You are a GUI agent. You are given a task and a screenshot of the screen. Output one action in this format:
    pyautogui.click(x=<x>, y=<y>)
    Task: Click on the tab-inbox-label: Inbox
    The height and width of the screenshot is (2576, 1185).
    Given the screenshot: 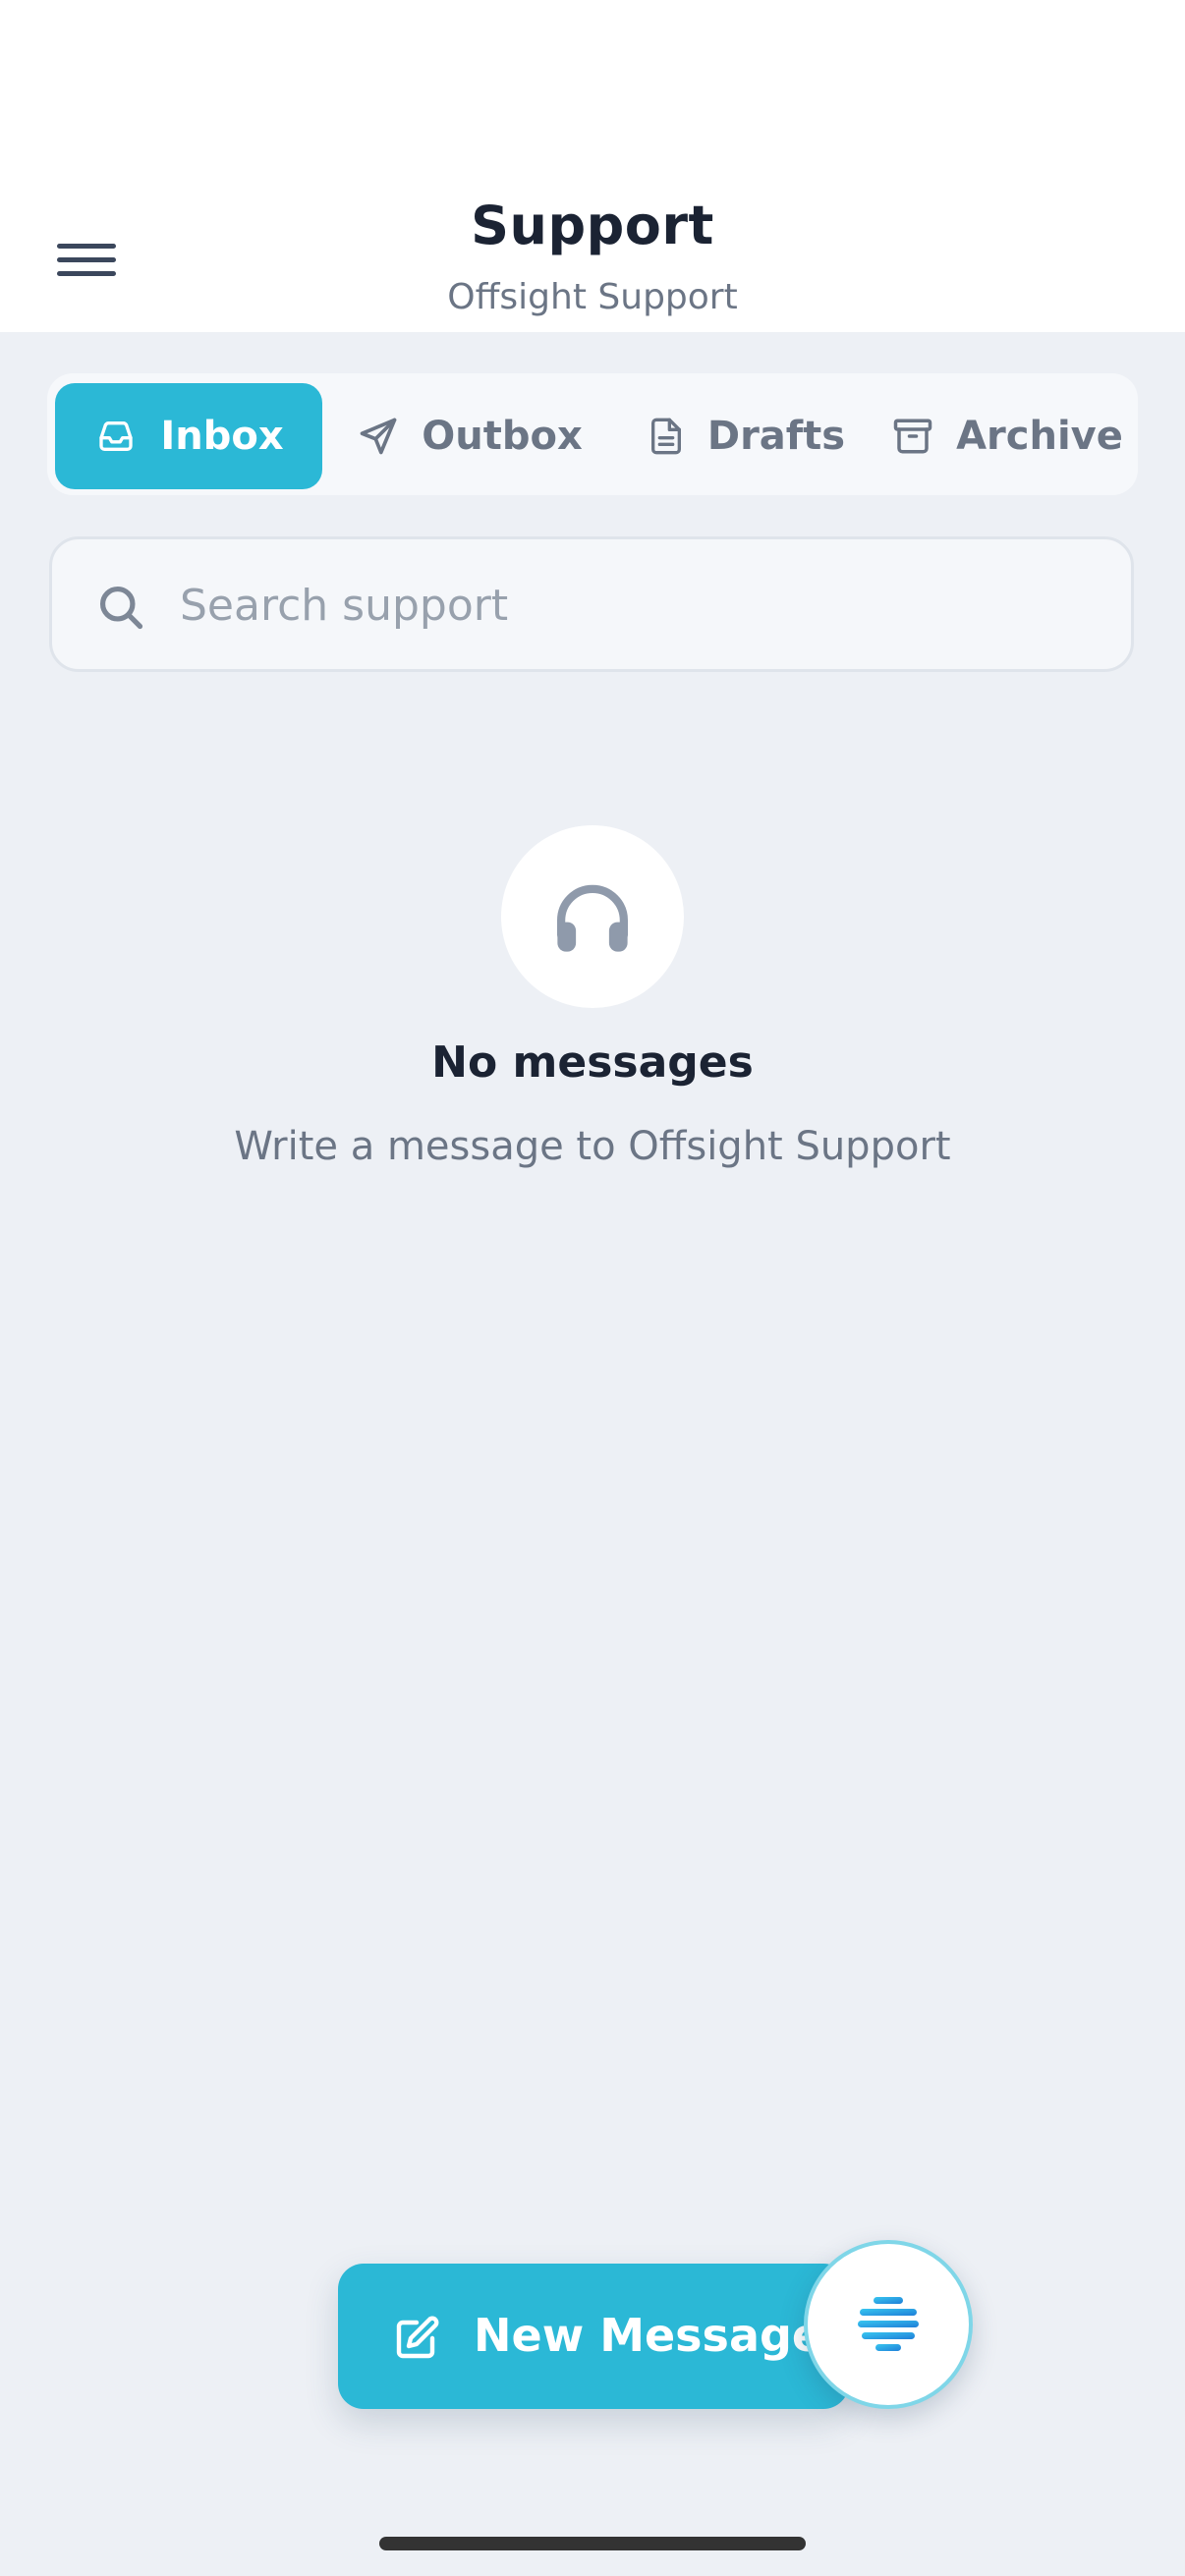 What is the action you would take?
    pyautogui.click(x=222, y=436)
    